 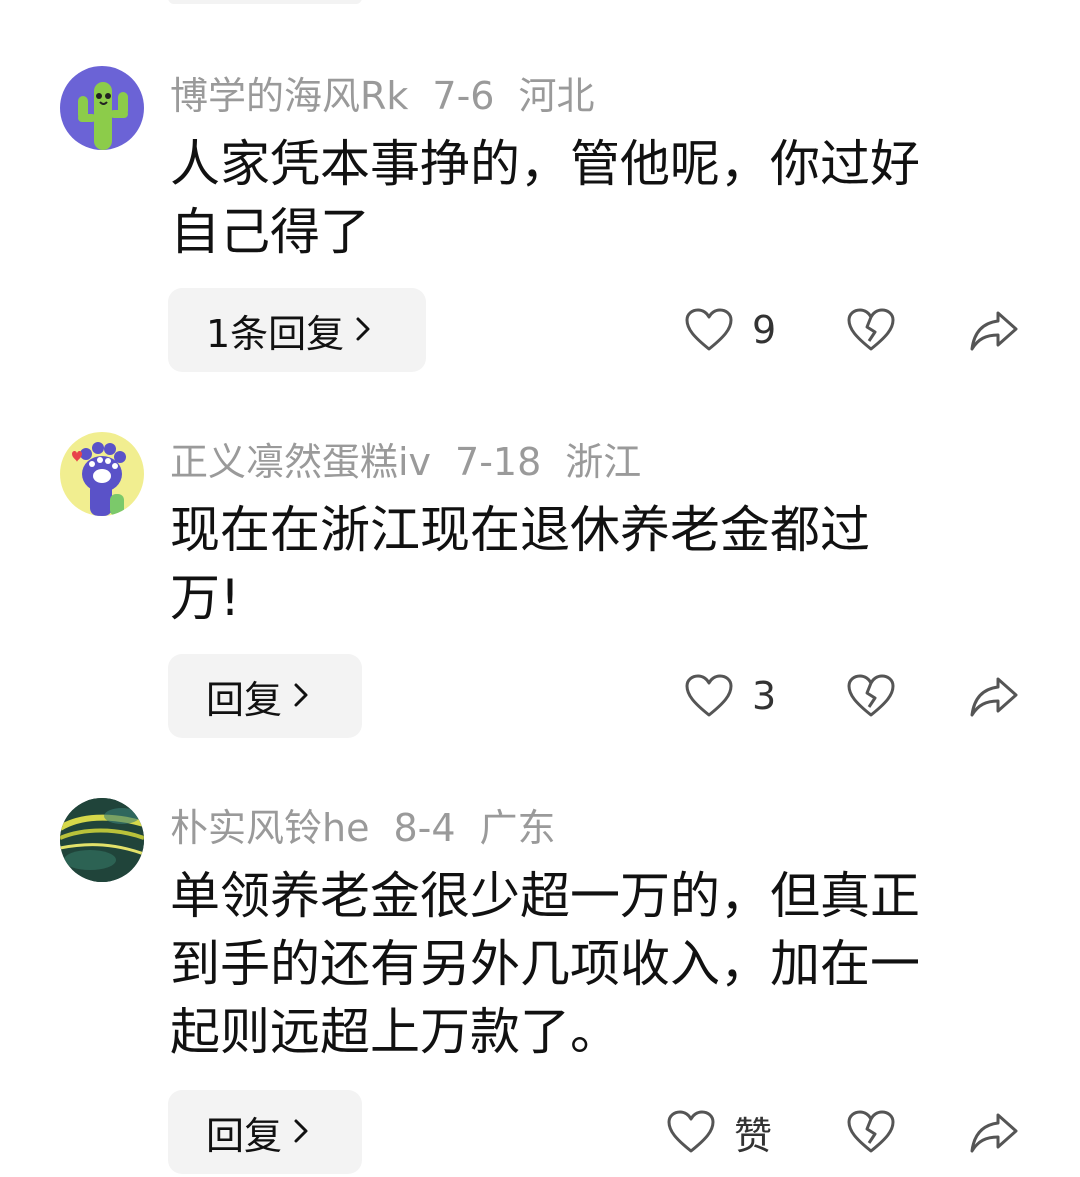 I want to click on like-button: 9, so click(x=730, y=330).